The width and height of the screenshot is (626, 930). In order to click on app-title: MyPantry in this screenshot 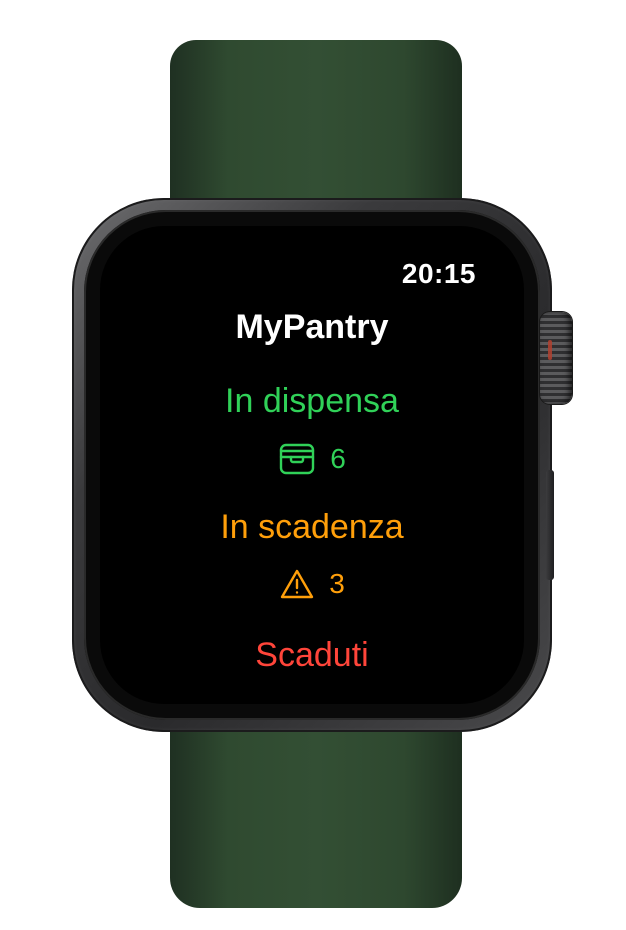, I will do `click(312, 327)`.